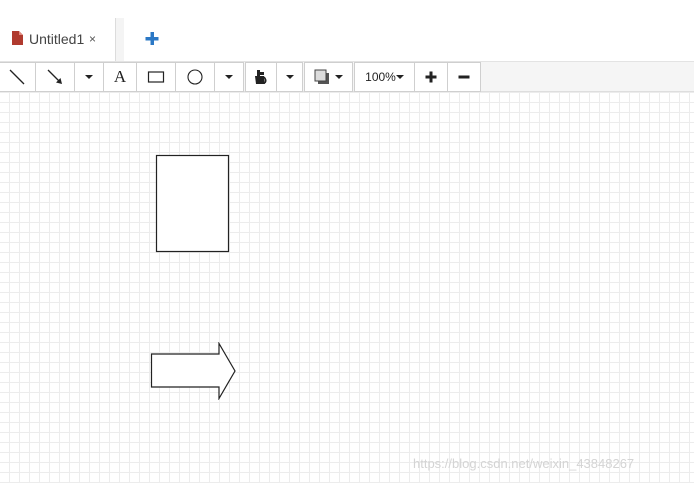  I want to click on line-tool-button, so click(18, 77).